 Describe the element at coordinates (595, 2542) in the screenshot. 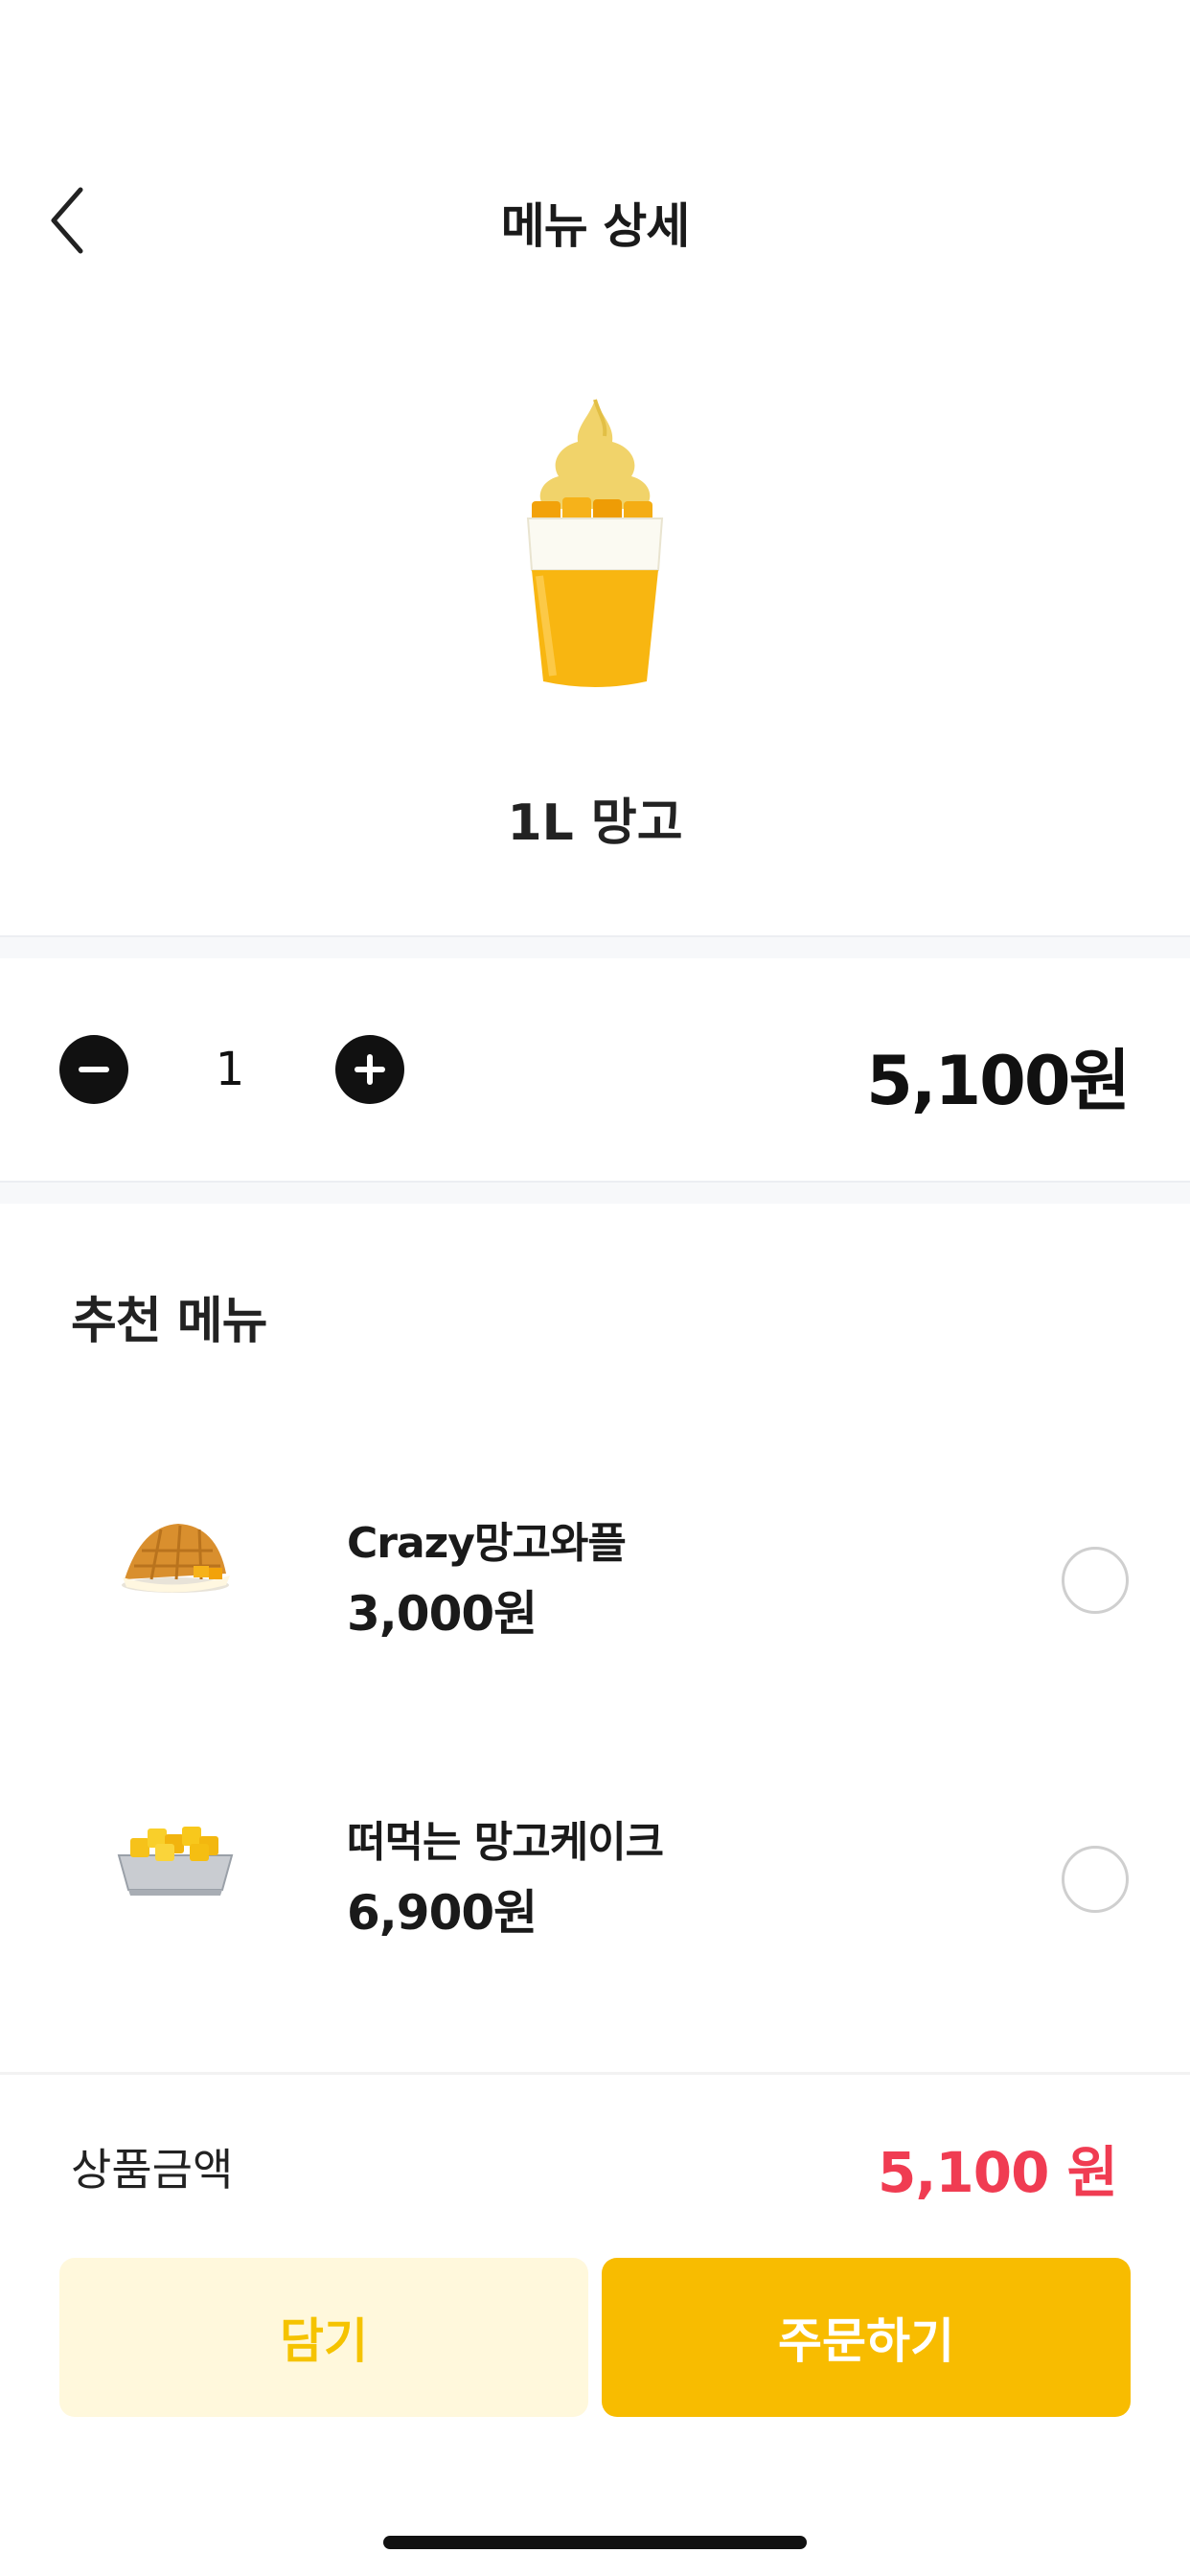

I see `home-indicator` at that location.